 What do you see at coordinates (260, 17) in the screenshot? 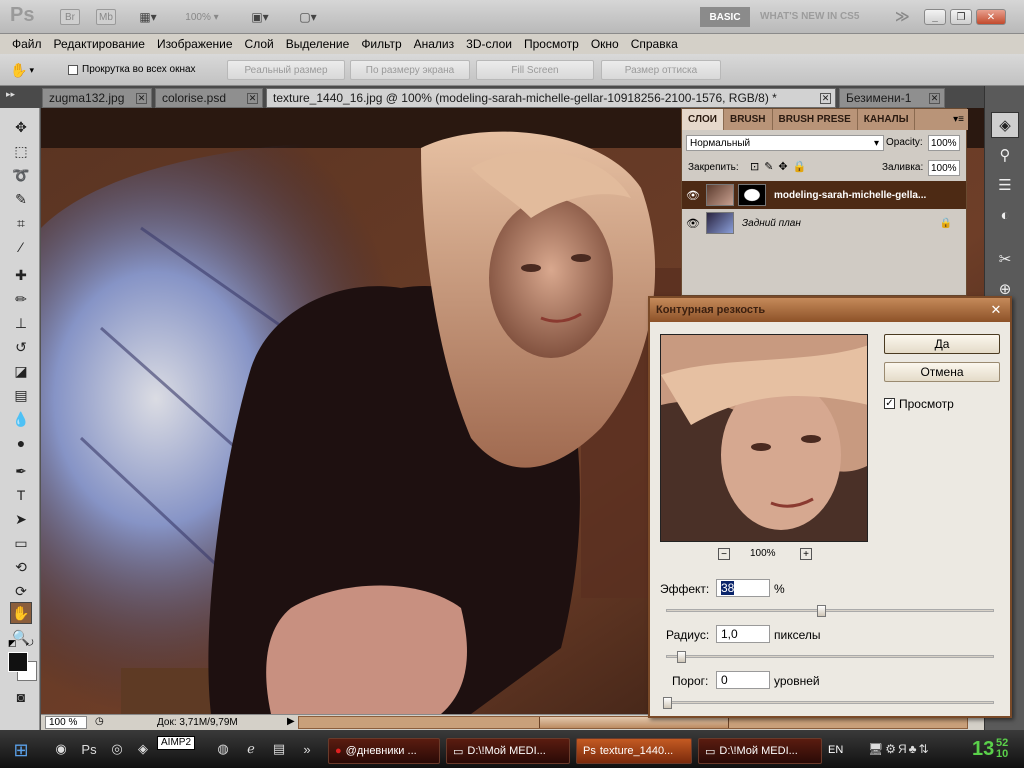
I see `arrange-documents-button: ▣▾` at bounding box center [260, 17].